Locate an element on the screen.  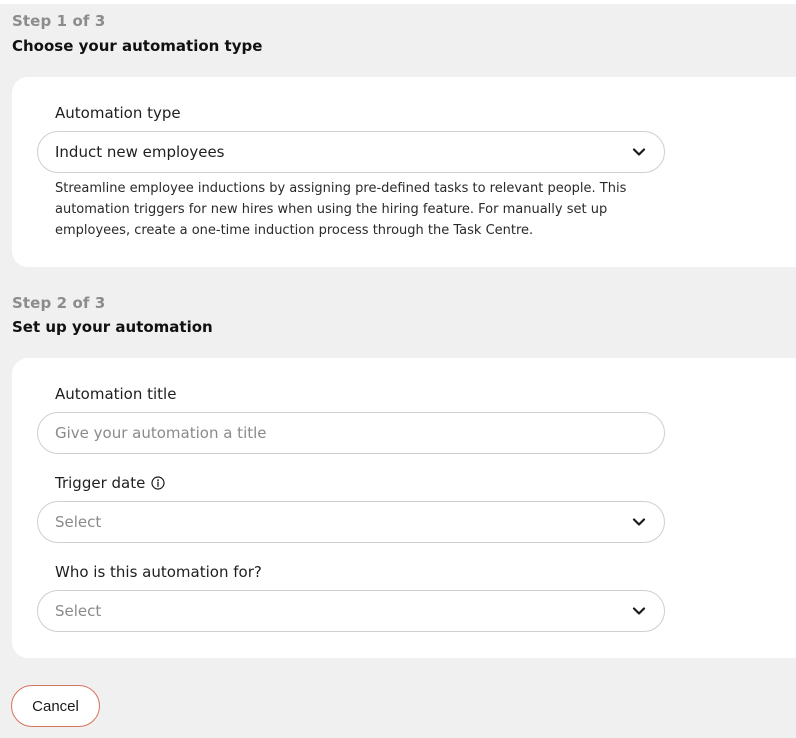
audience-select: Select is located at coordinates (351, 611).